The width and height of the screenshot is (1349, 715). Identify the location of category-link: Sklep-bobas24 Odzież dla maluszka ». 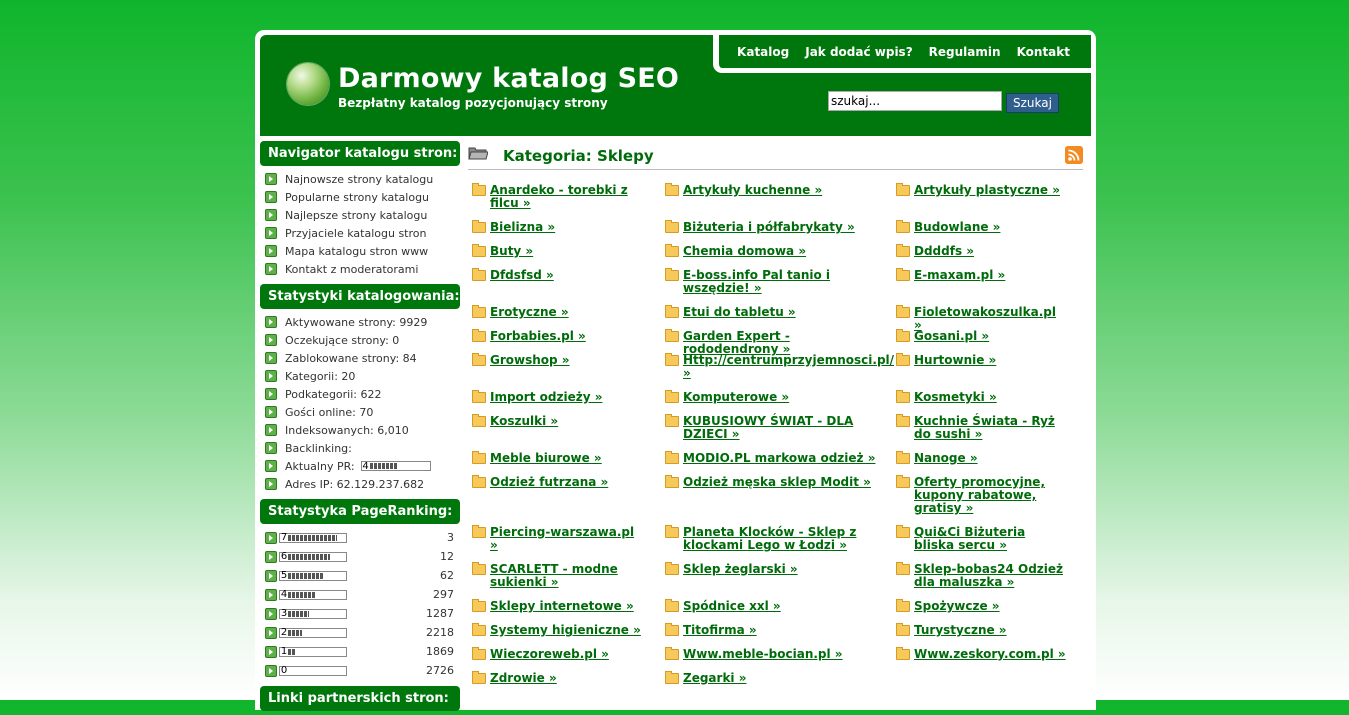
(990, 576).